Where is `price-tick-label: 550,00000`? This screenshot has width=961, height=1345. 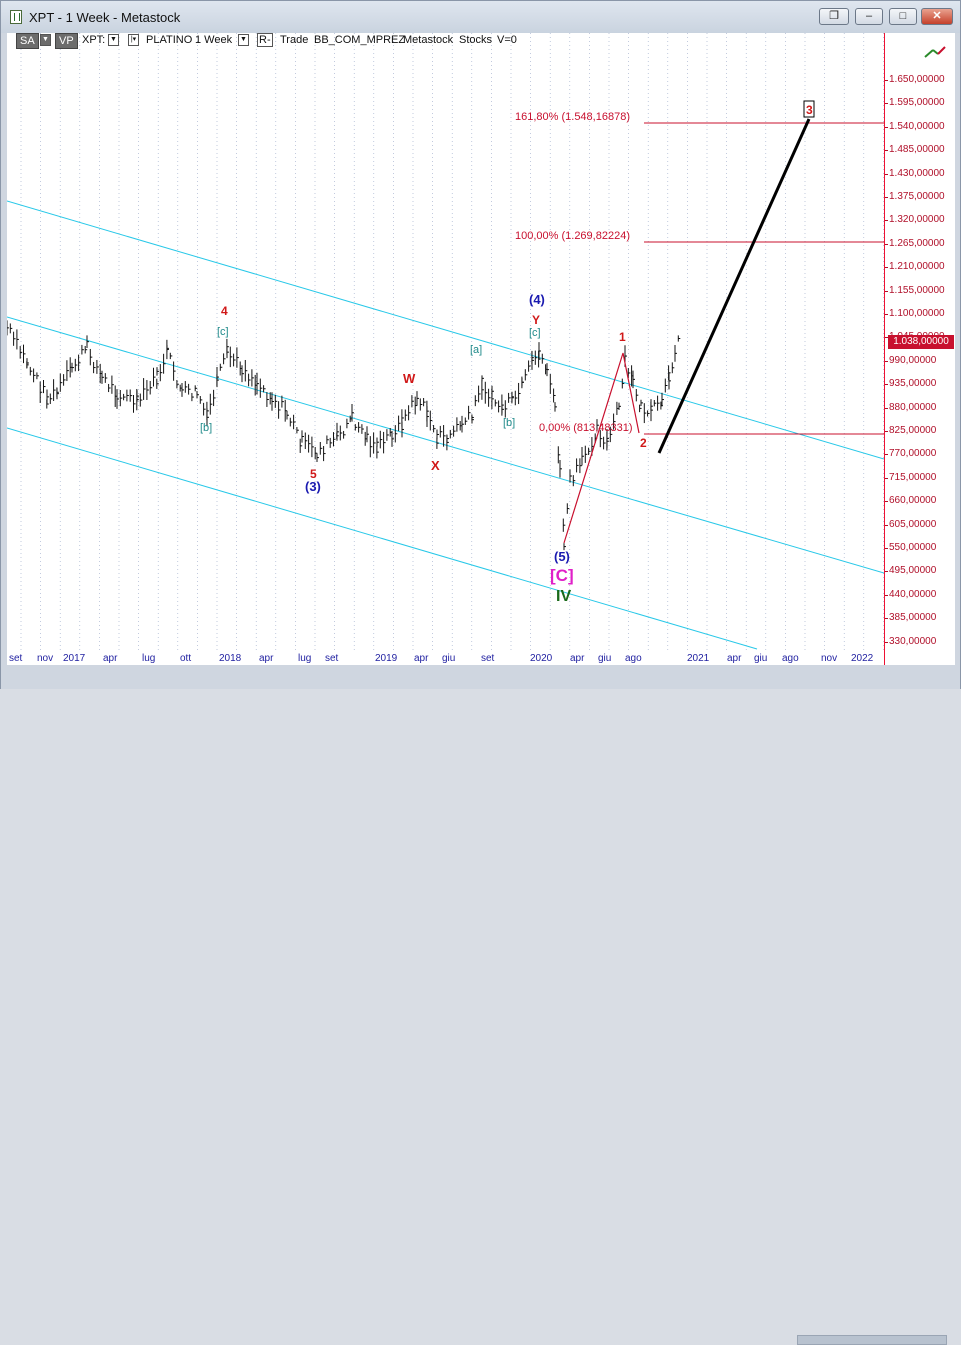 price-tick-label: 550,00000 is located at coordinates (910, 547).